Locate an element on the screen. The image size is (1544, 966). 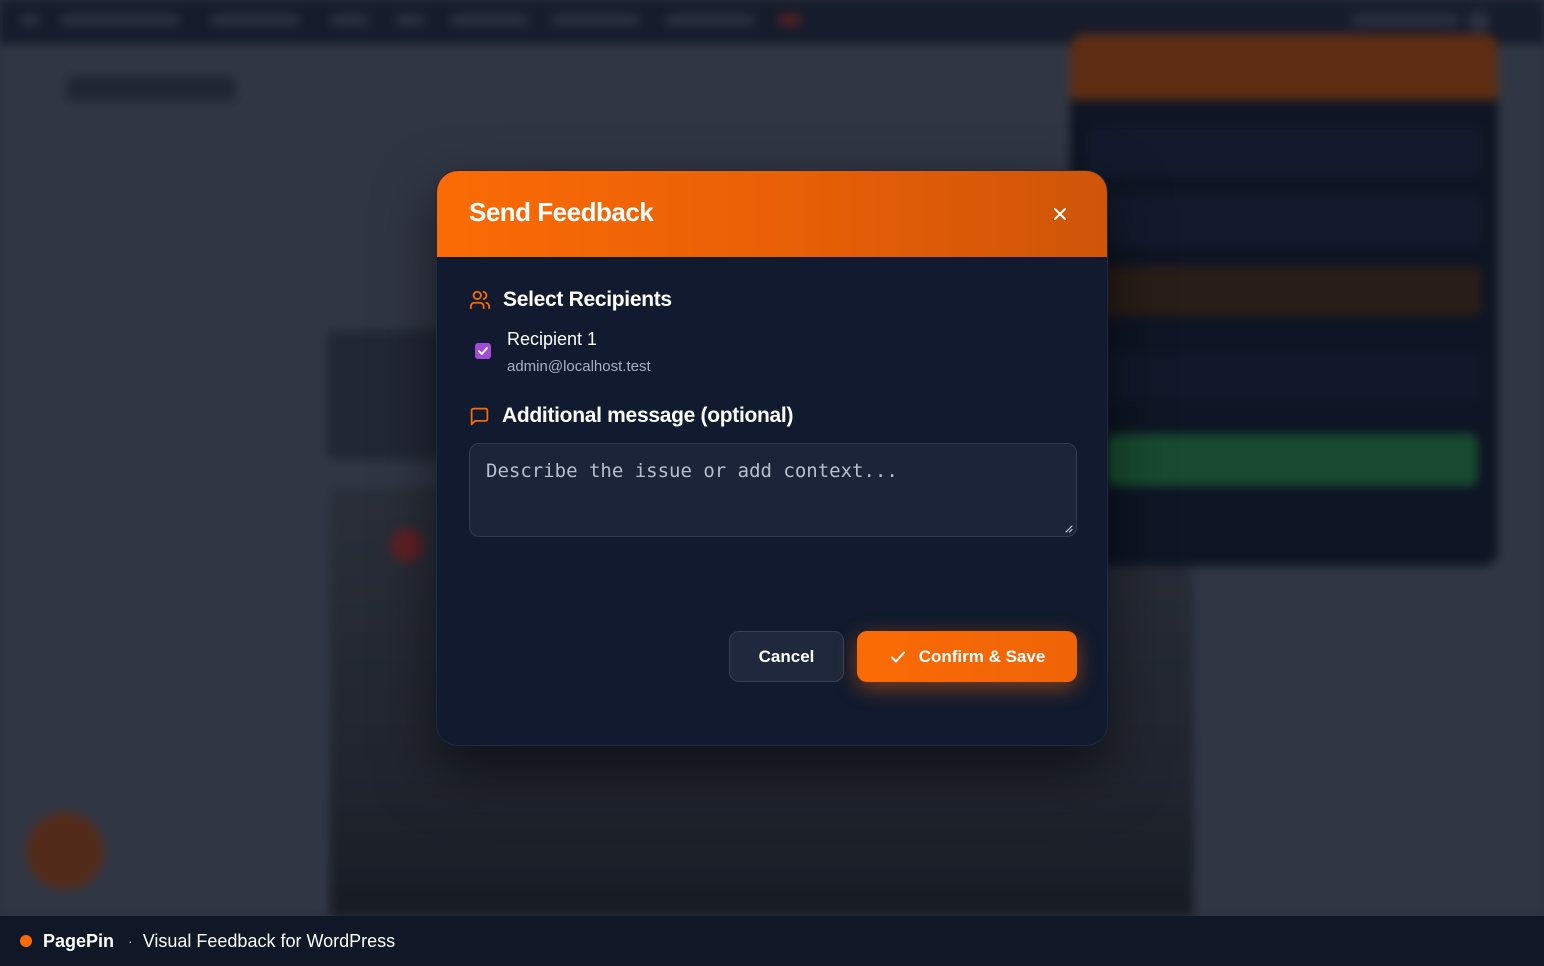
close-button is located at coordinates (1060, 214).